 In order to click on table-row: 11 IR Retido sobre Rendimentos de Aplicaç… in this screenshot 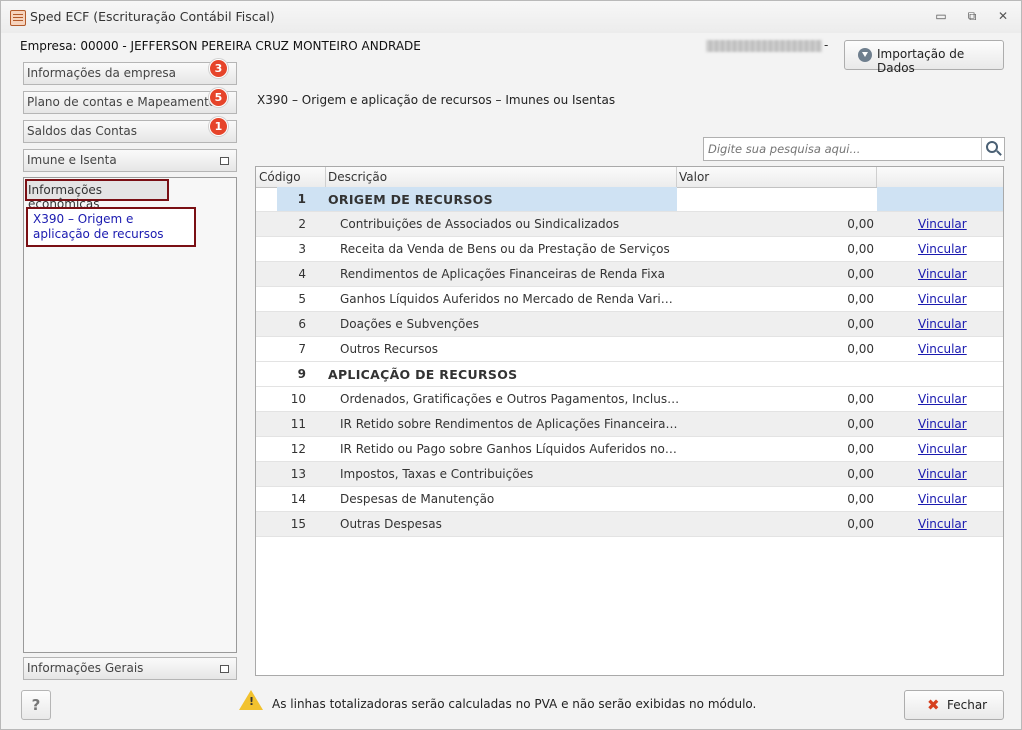, I will do `click(629, 424)`.